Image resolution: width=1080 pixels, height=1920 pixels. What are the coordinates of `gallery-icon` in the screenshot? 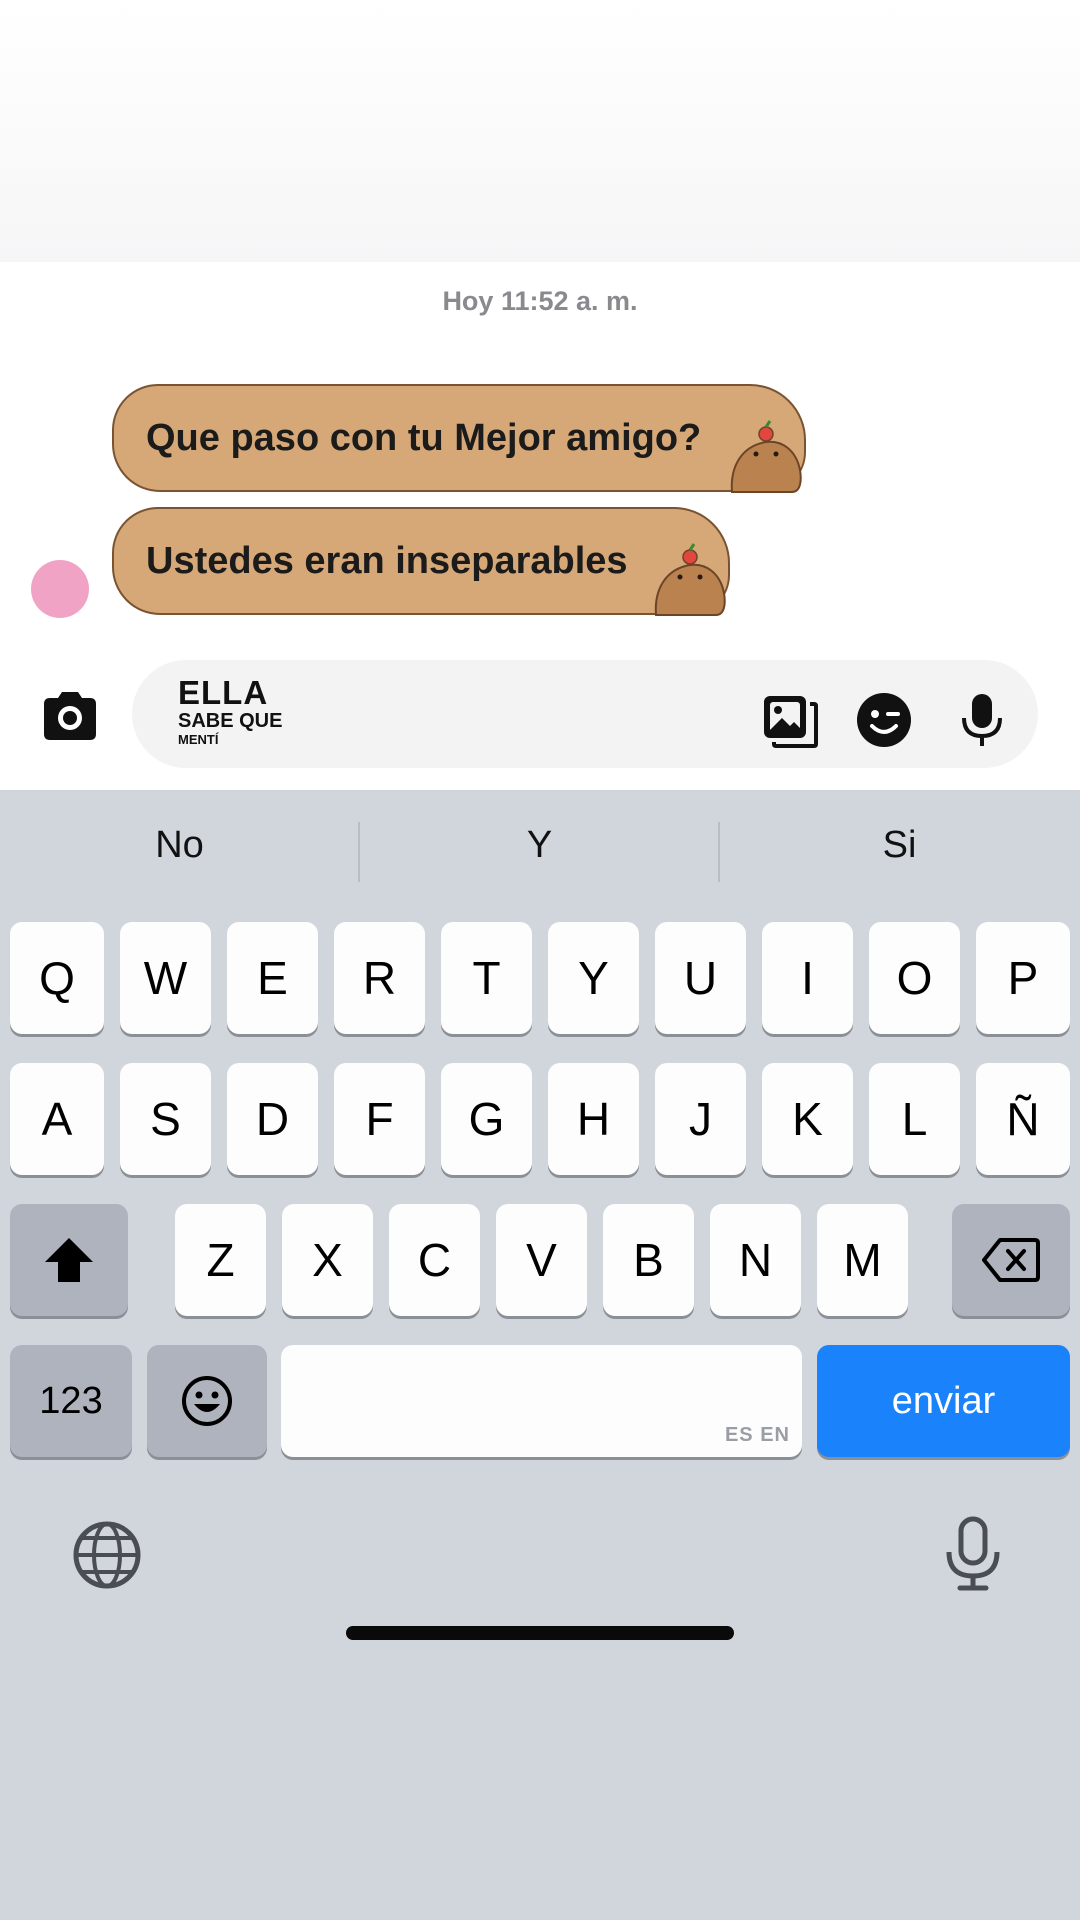 It's located at (790, 720).